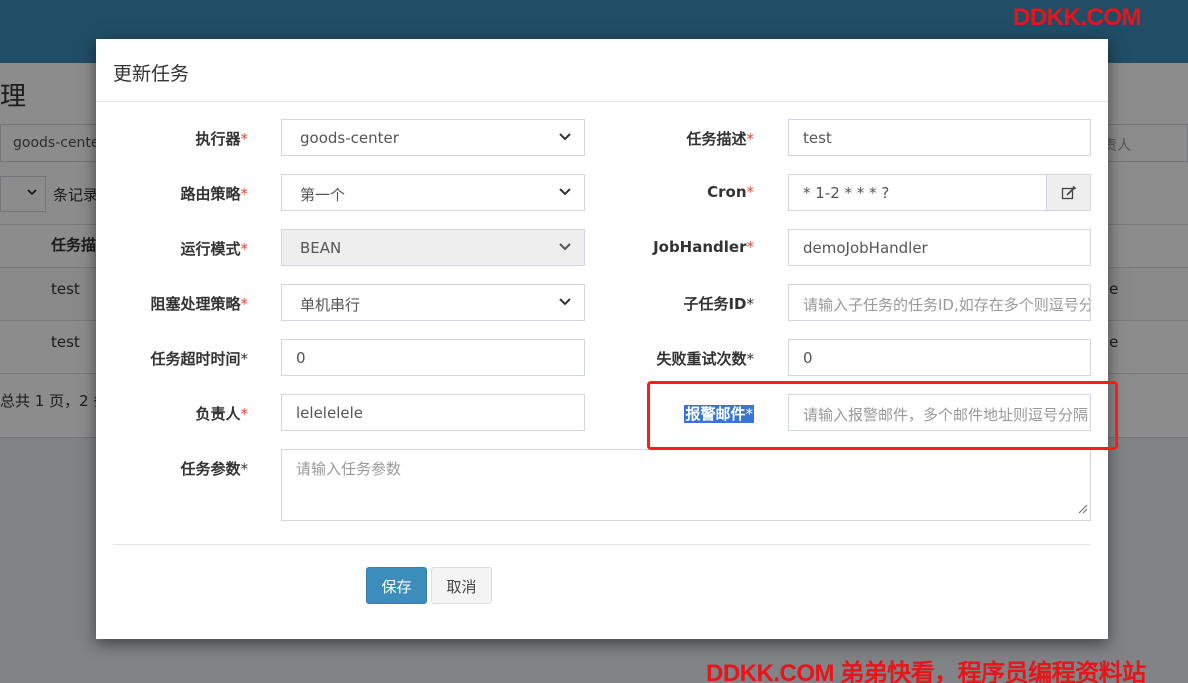 The image size is (1188, 683). Describe the element at coordinates (461, 585) in the screenshot. I see `cancel-button: 取消` at that location.